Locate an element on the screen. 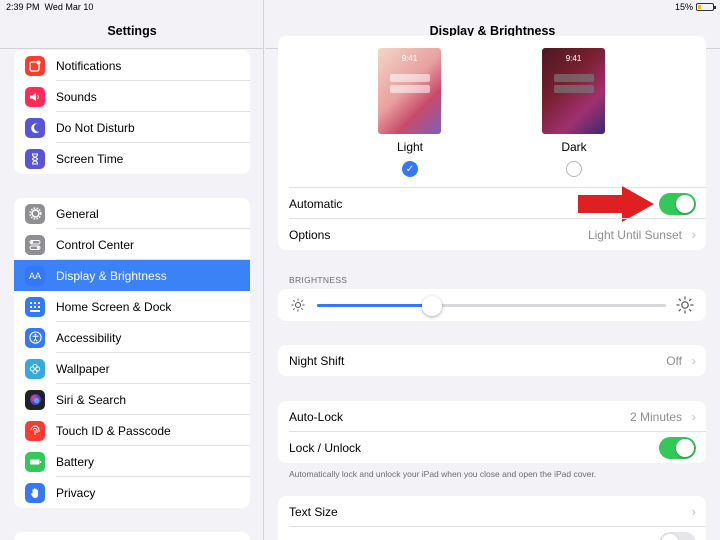  automatic-row: Automatic is located at coordinates (492, 204).